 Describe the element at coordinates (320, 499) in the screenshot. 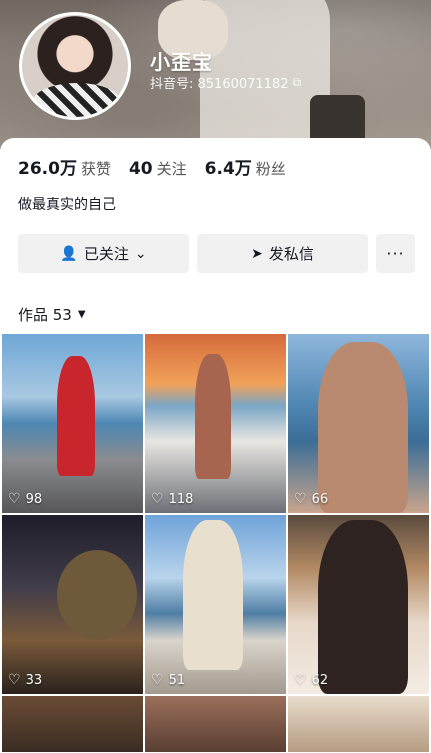

I see `tile-like-count: 66` at that location.